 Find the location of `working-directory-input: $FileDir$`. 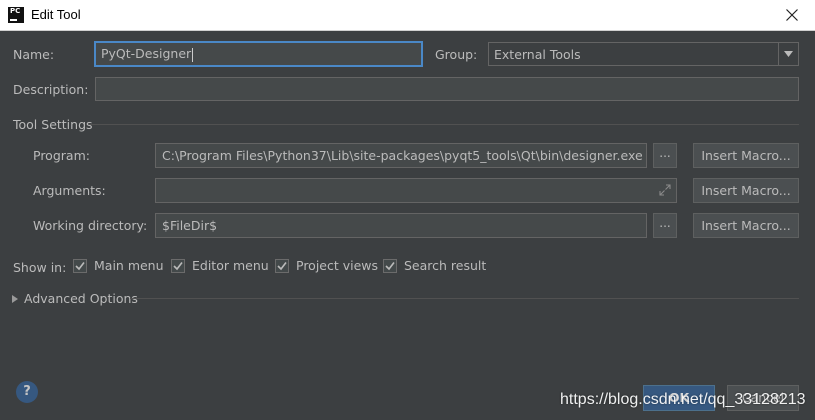

working-directory-input: $FileDir$ is located at coordinates (401, 225).